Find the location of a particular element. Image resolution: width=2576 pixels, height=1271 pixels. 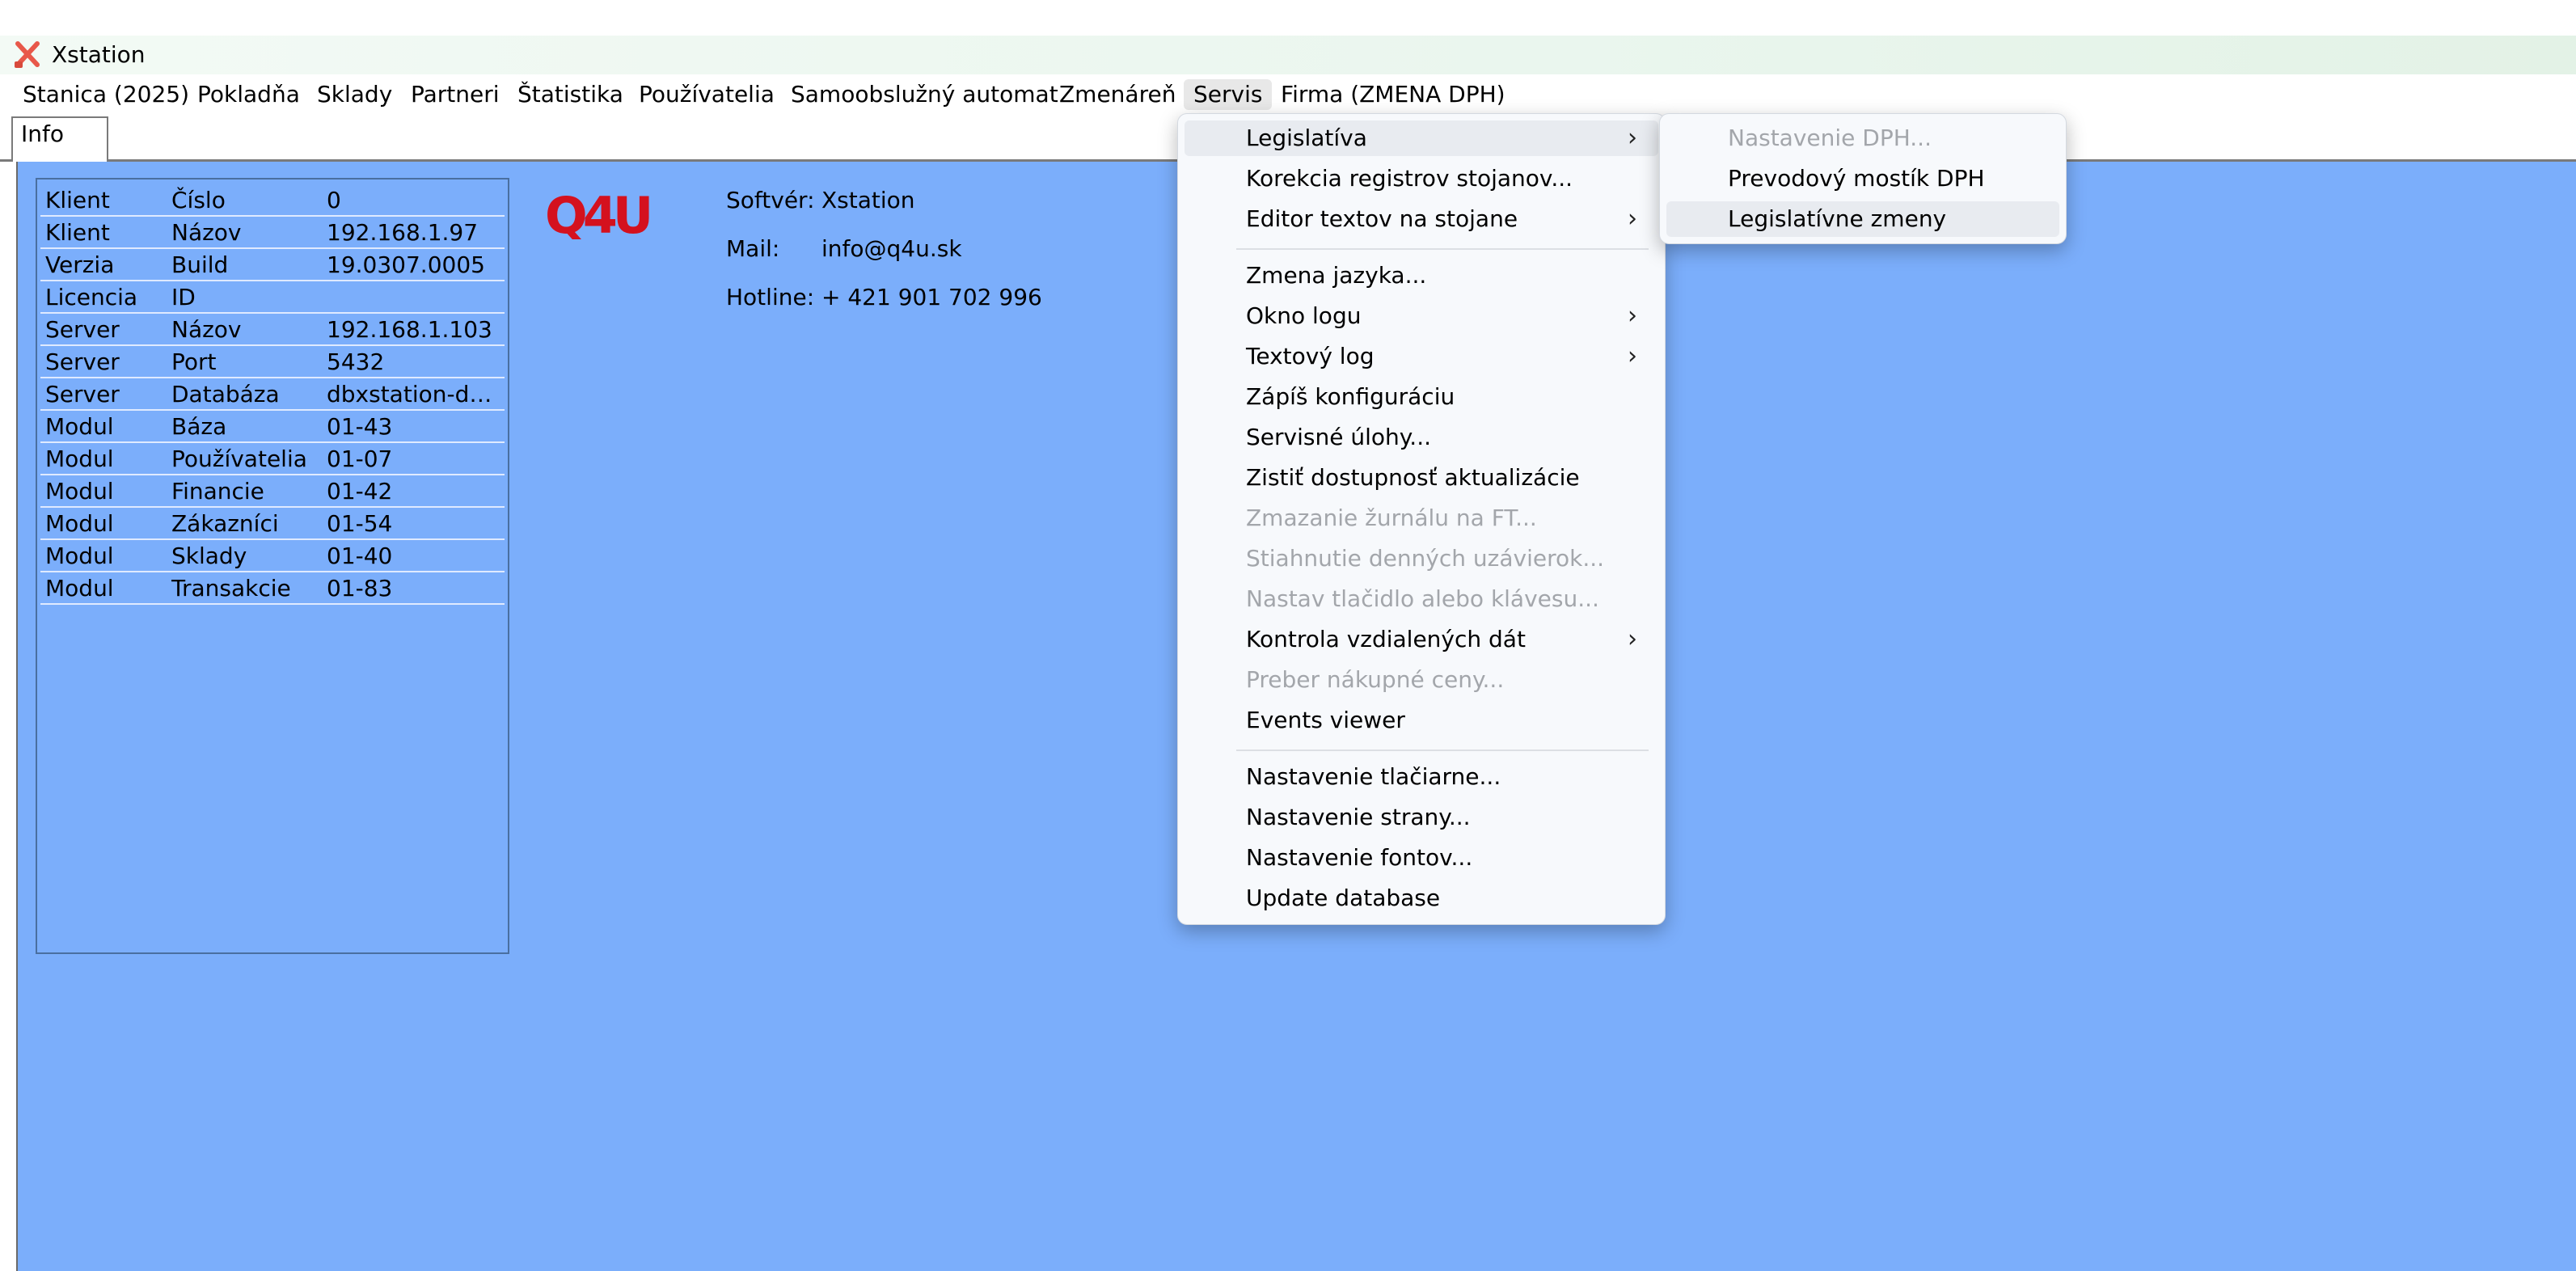

info-key-cell: Názov is located at coordinates (206, 232).